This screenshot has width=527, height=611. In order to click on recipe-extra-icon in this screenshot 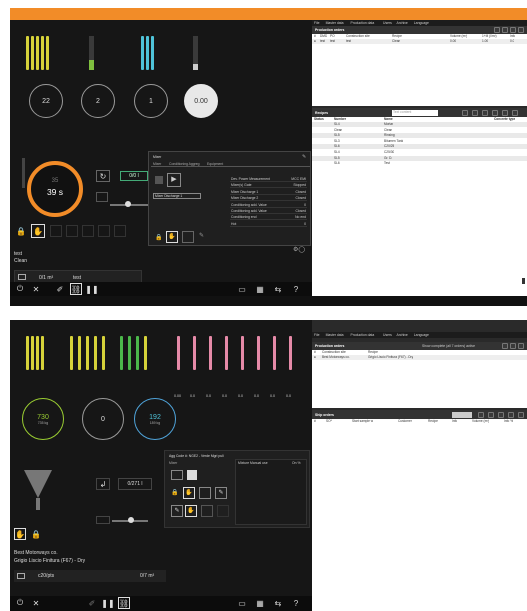, I will do `click(223, 511)`.